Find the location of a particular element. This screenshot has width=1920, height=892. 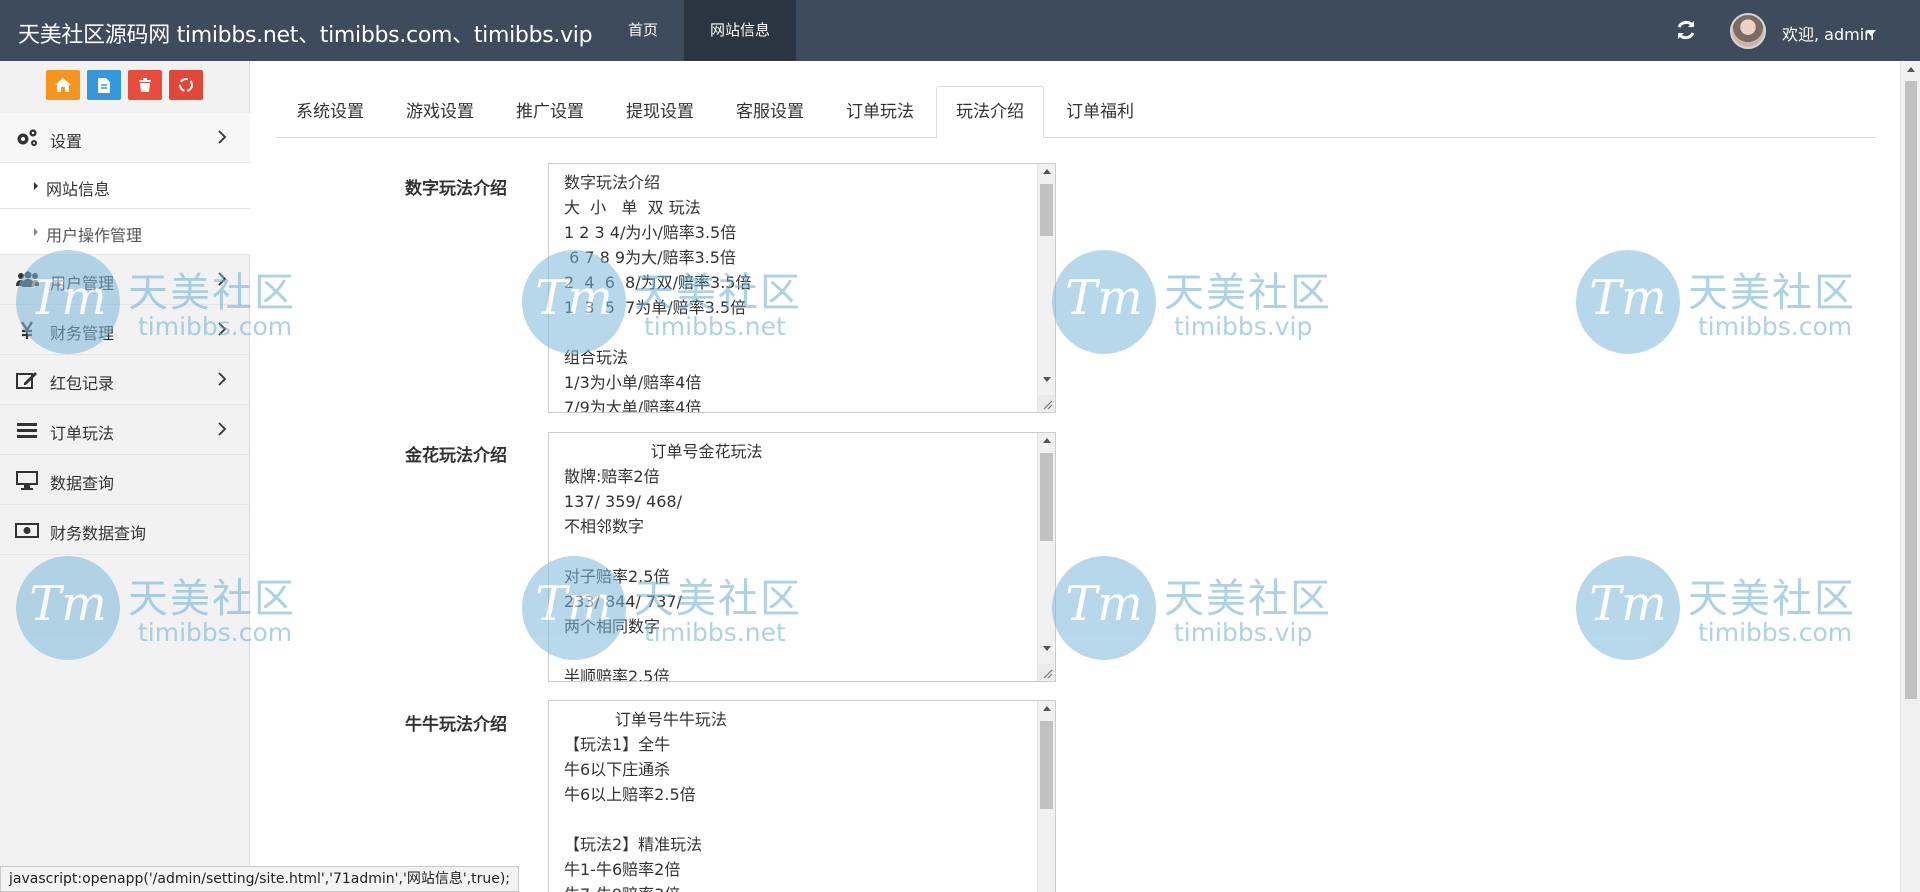

avatar is located at coordinates (1748, 31).